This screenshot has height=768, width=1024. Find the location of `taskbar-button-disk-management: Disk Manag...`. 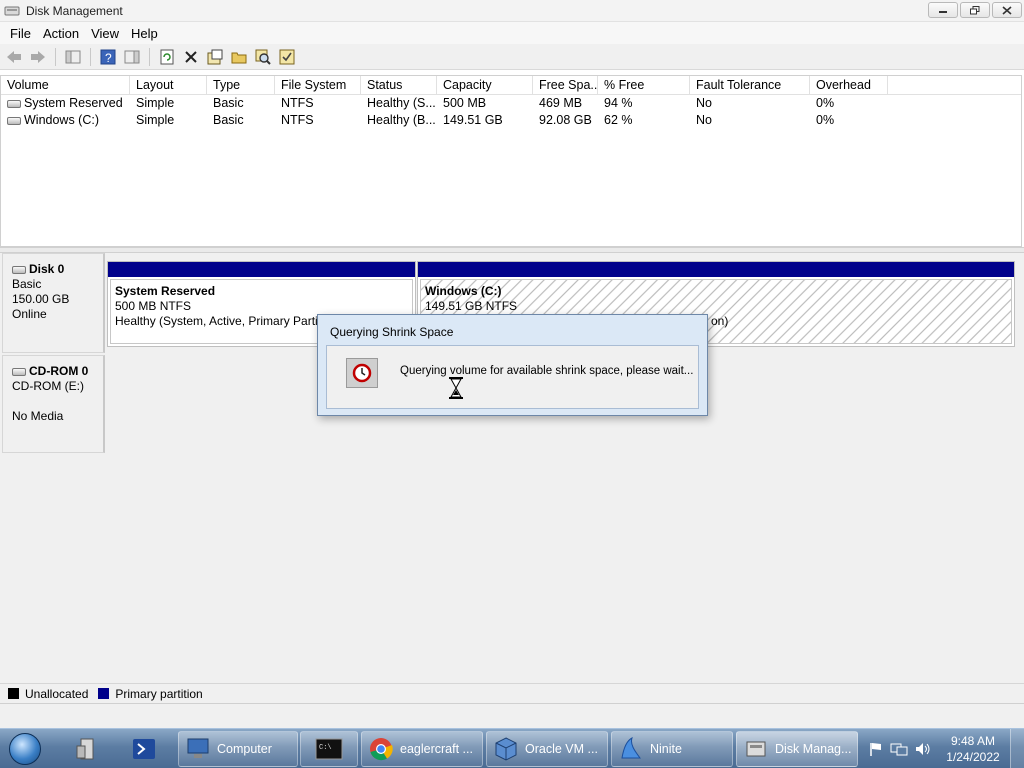

taskbar-button-disk-management: Disk Manag... is located at coordinates (797, 749).